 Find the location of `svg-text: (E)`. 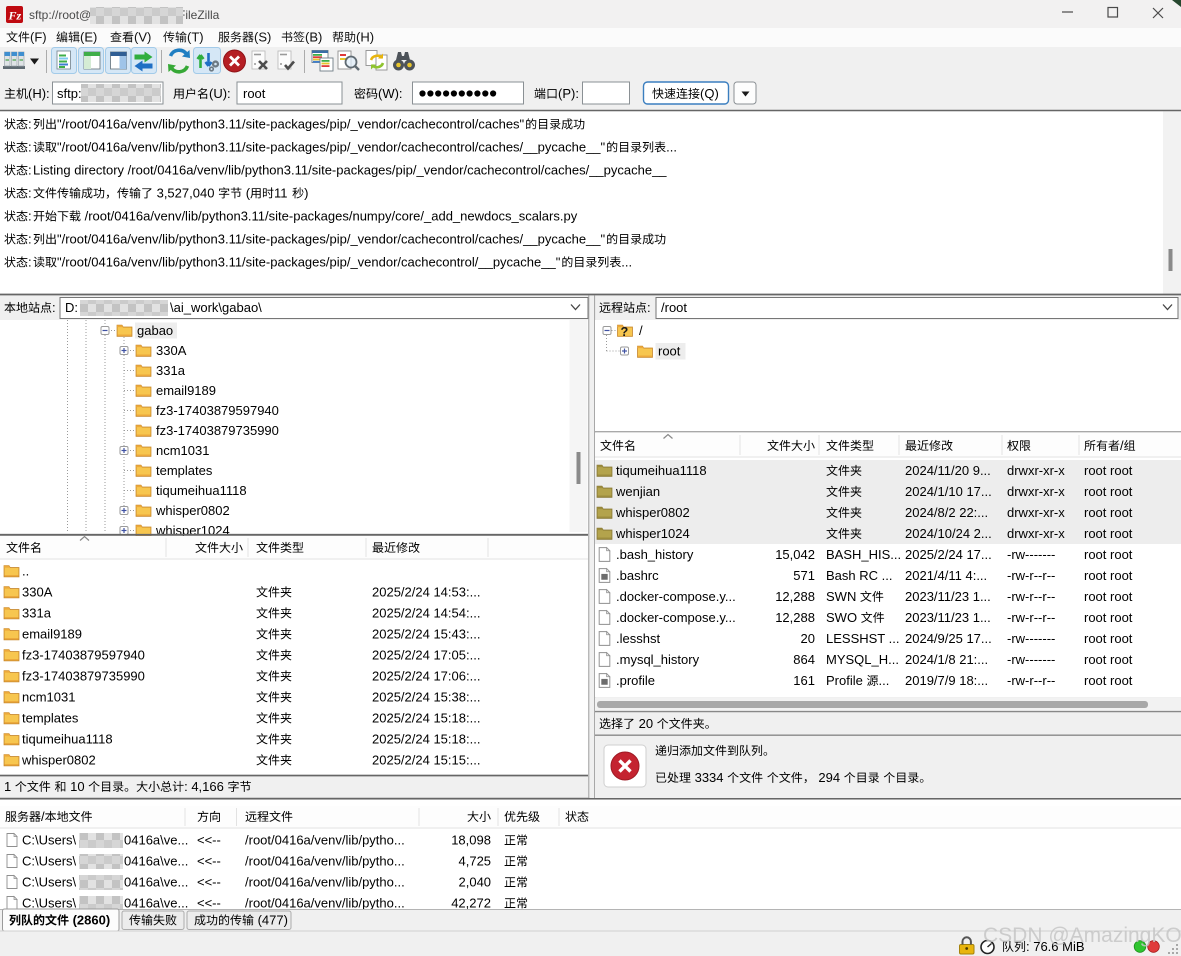

svg-text: (E) is located at coordinates (88, 37).